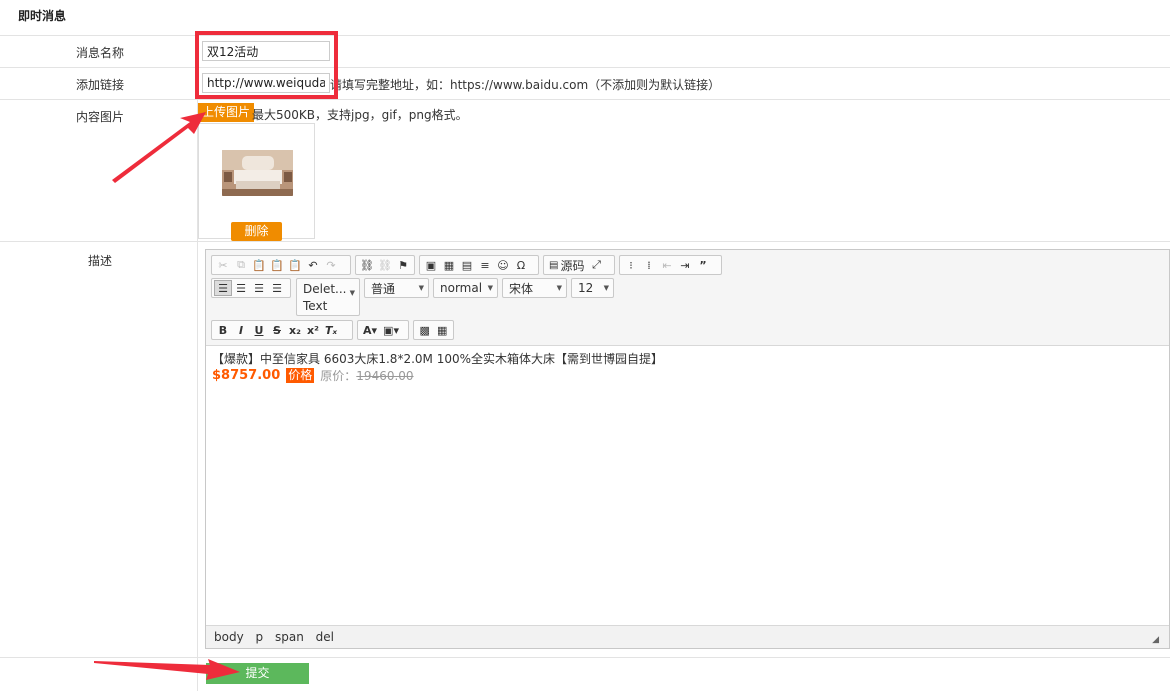  What do you see at coordinates (370, 330) in the screenshot?
I see `text-color-icon: A▾` at bounding box center [370, 330].